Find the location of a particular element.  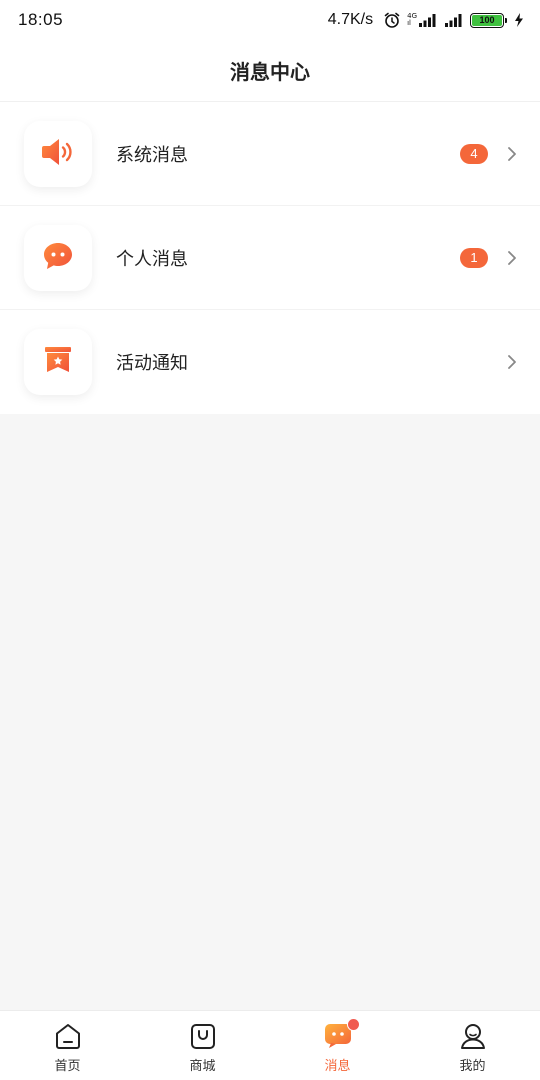

bottom-tab-bar: 首页 商城 消息 我的 is located at coordinates (270, 1045).